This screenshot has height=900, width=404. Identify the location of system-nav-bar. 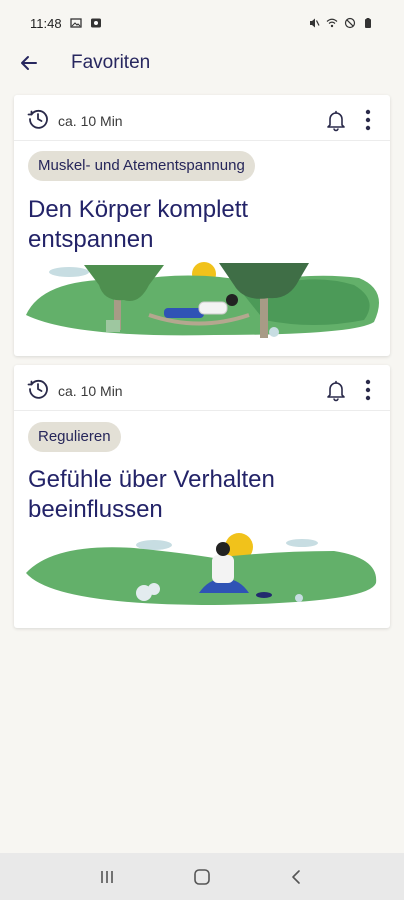
(202, 876).